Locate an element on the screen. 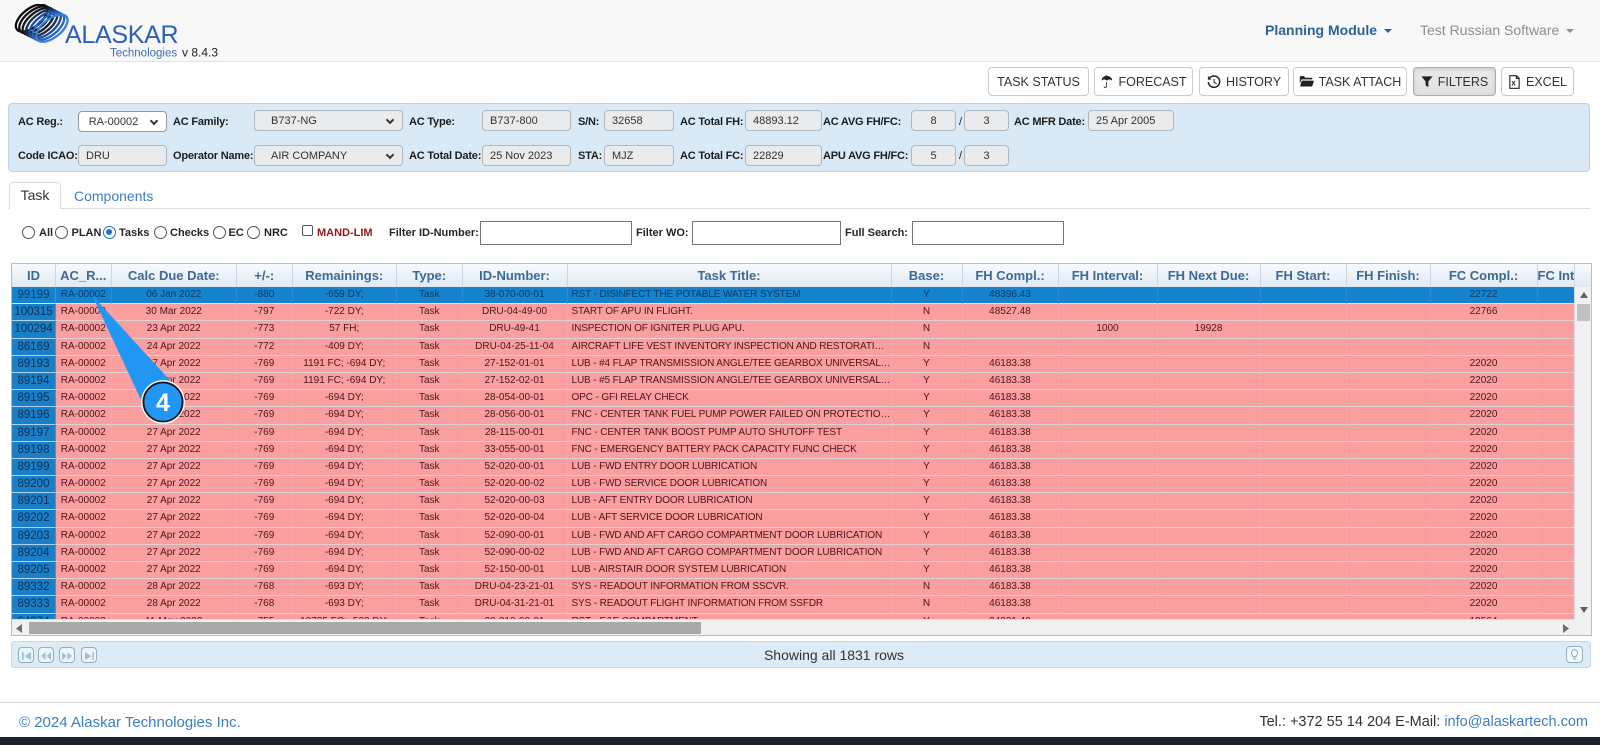 This screenshot has height=745, width=1600. svg-text: ALASKAR is located at coordinates (121, 35).